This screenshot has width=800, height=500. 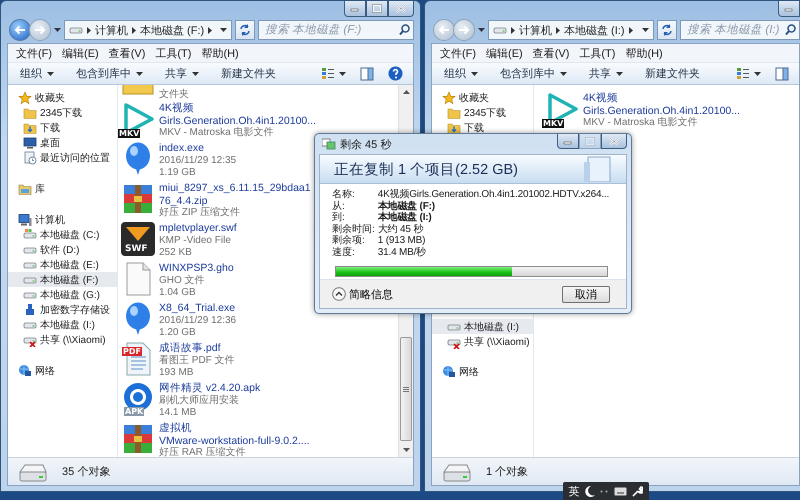 What do you see at coordinates (132, 351) in the screenshot?
I see `file-type-label: PDF` at bounding box center [132, 351].